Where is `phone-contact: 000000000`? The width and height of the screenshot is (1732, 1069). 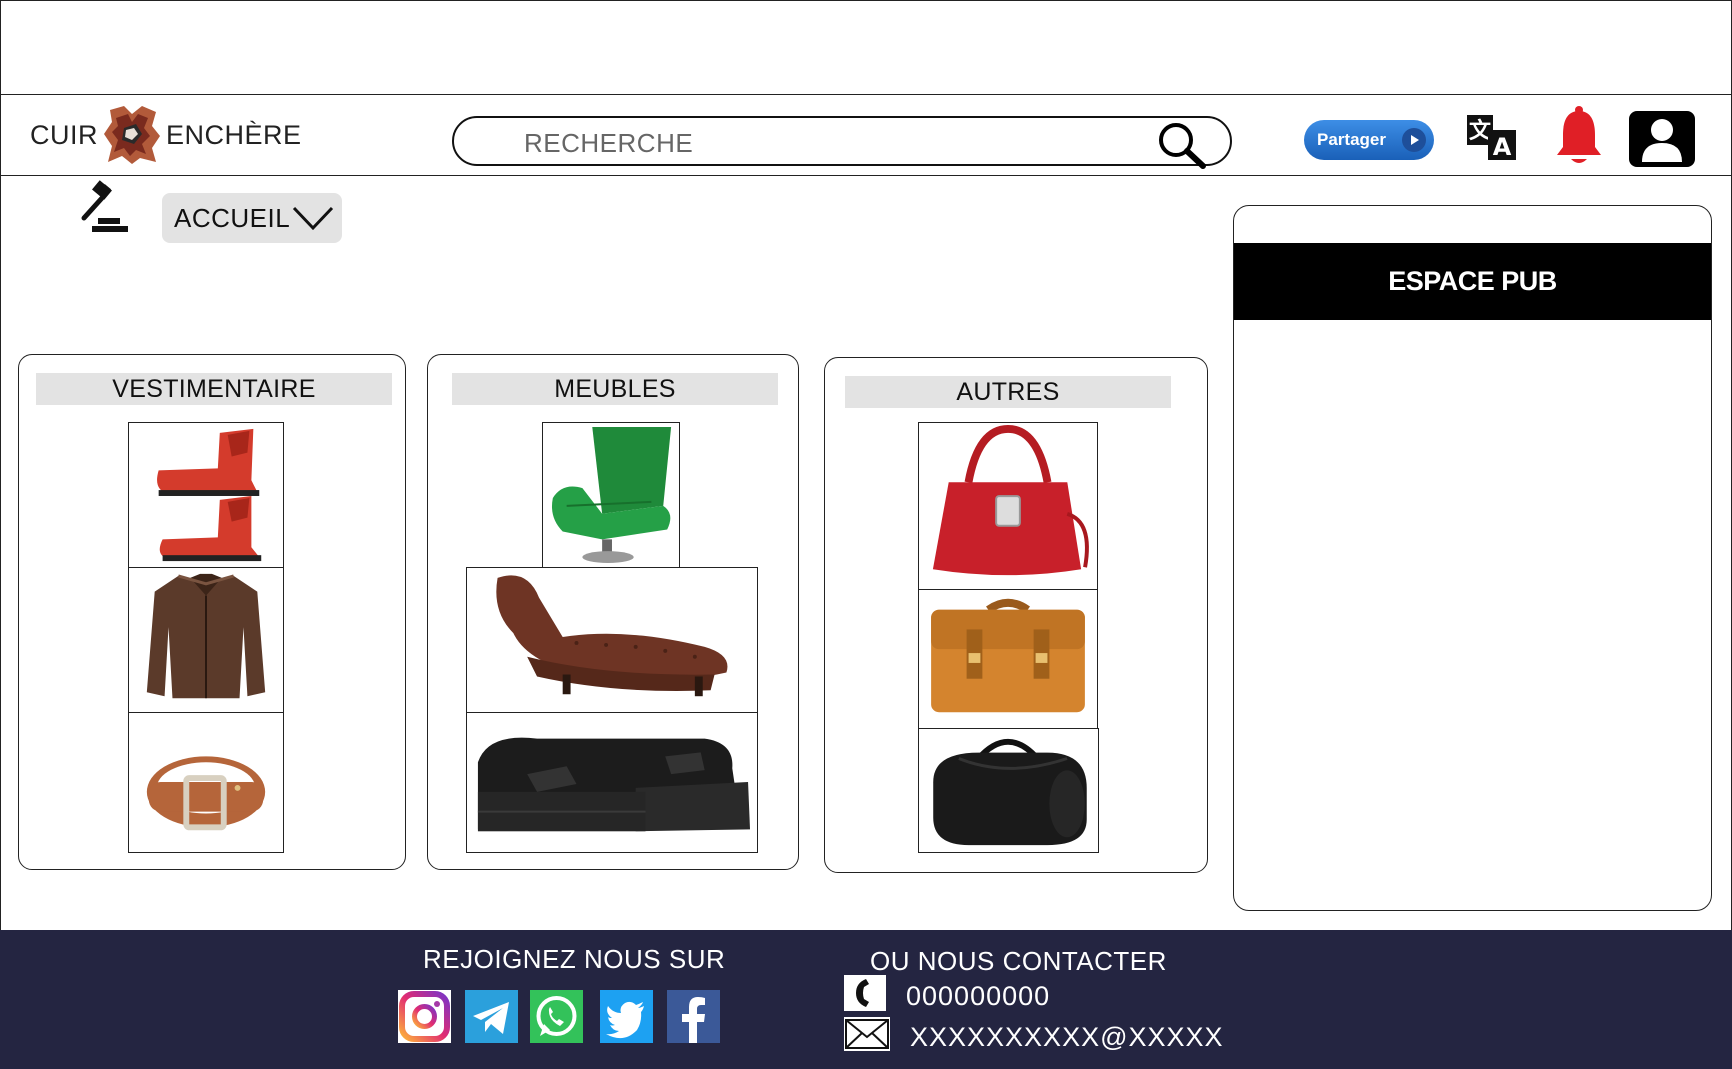 phone-contact: 000000000 is located at coordinates (947, 996).